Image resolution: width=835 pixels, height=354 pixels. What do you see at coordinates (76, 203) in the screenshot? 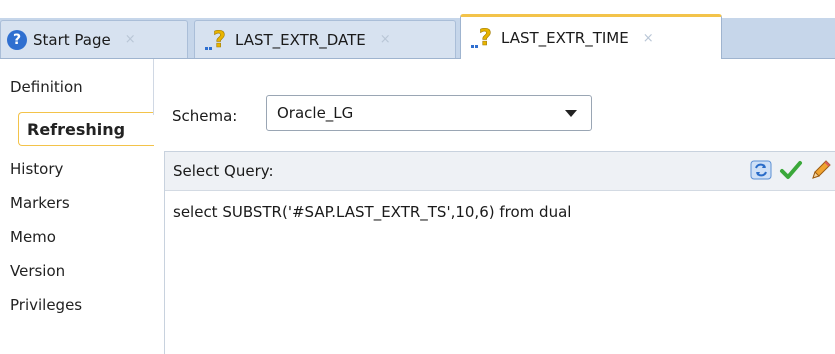
I see `sidebar-item-markers: Markers` at bounding box center [76, 203].